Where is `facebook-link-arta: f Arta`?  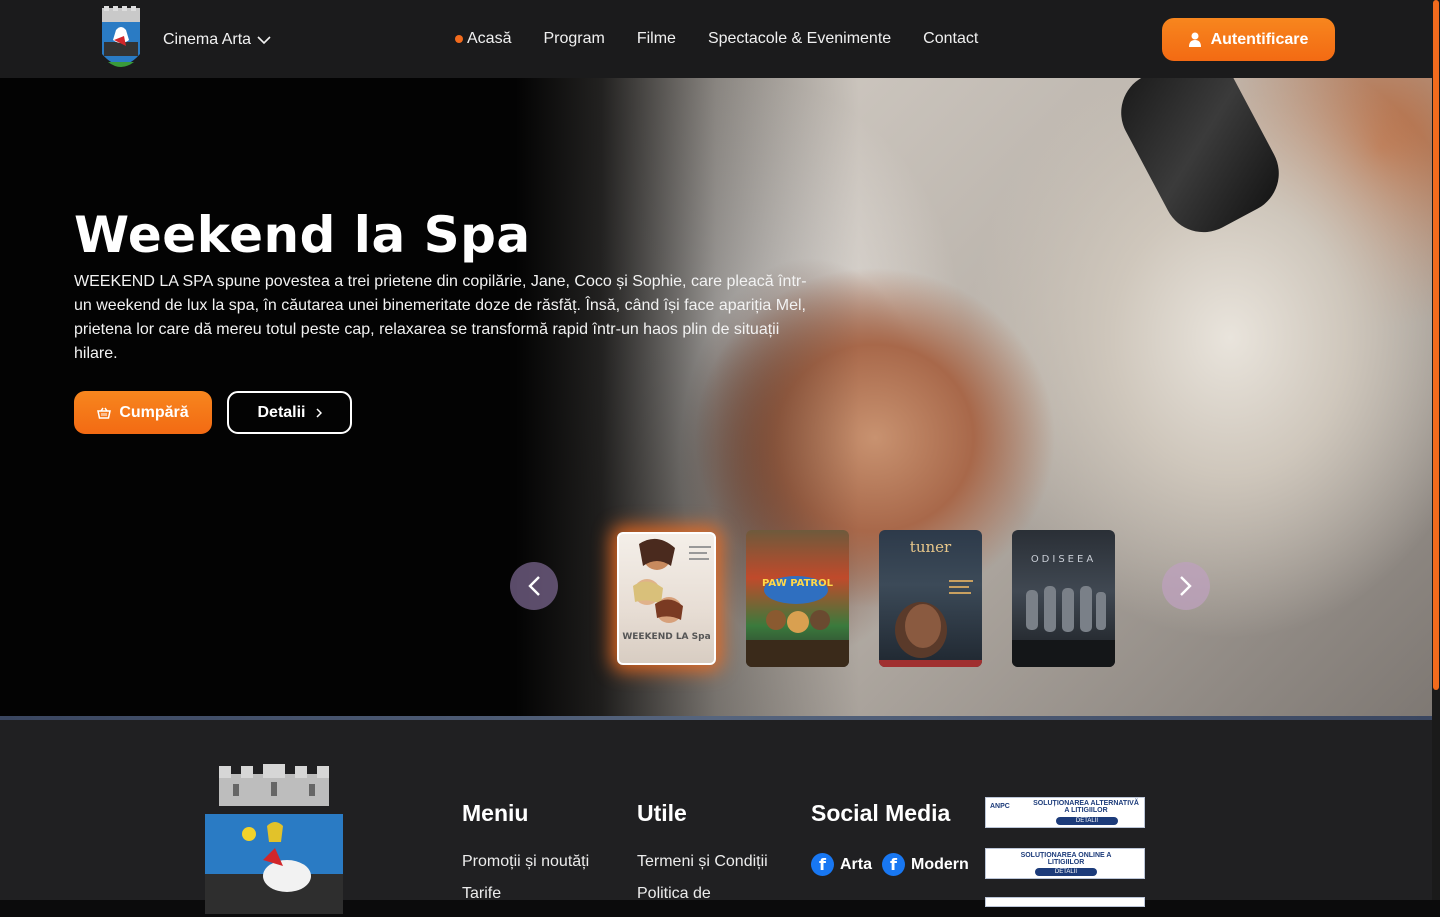
facebook-link-arta: f Arta is located at coordinates (841, 864).